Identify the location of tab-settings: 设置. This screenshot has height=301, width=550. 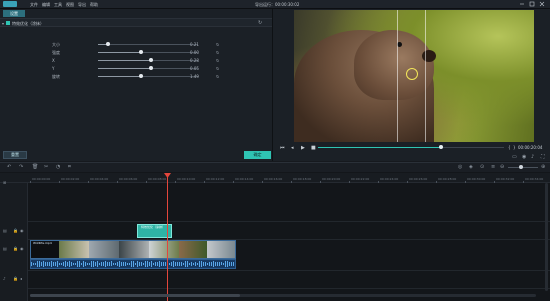
(14, 13).